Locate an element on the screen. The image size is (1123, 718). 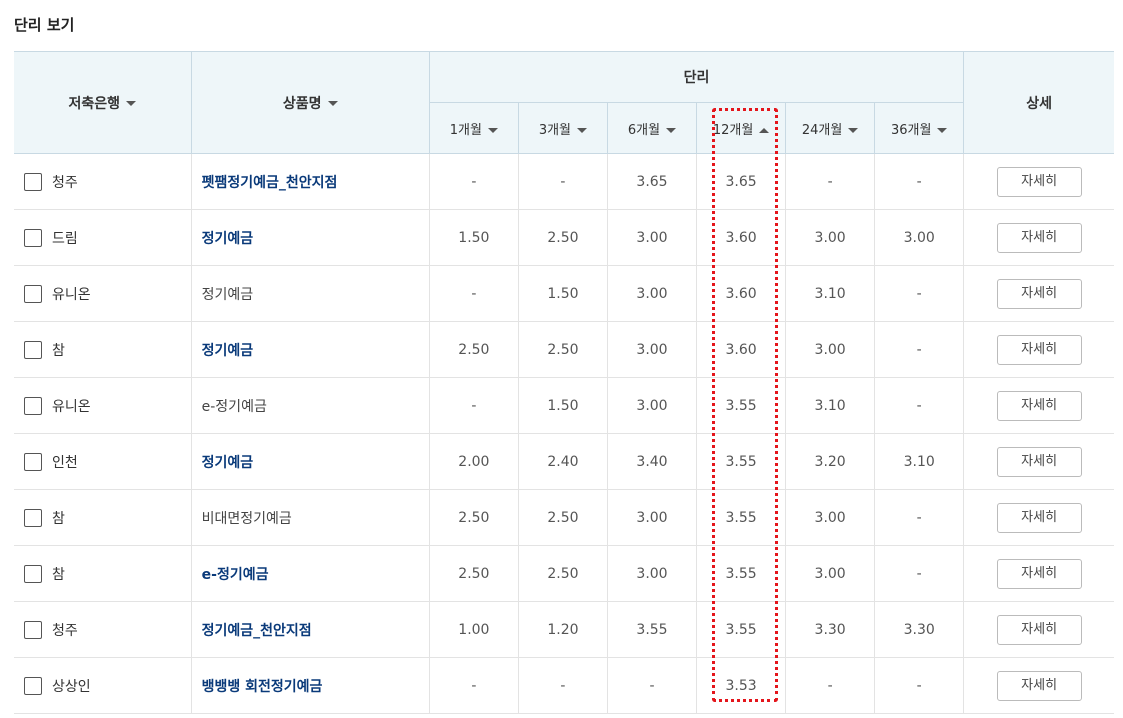
product-link: 펫팸정기예금_천안지점 is located at coordinates (270, 183).